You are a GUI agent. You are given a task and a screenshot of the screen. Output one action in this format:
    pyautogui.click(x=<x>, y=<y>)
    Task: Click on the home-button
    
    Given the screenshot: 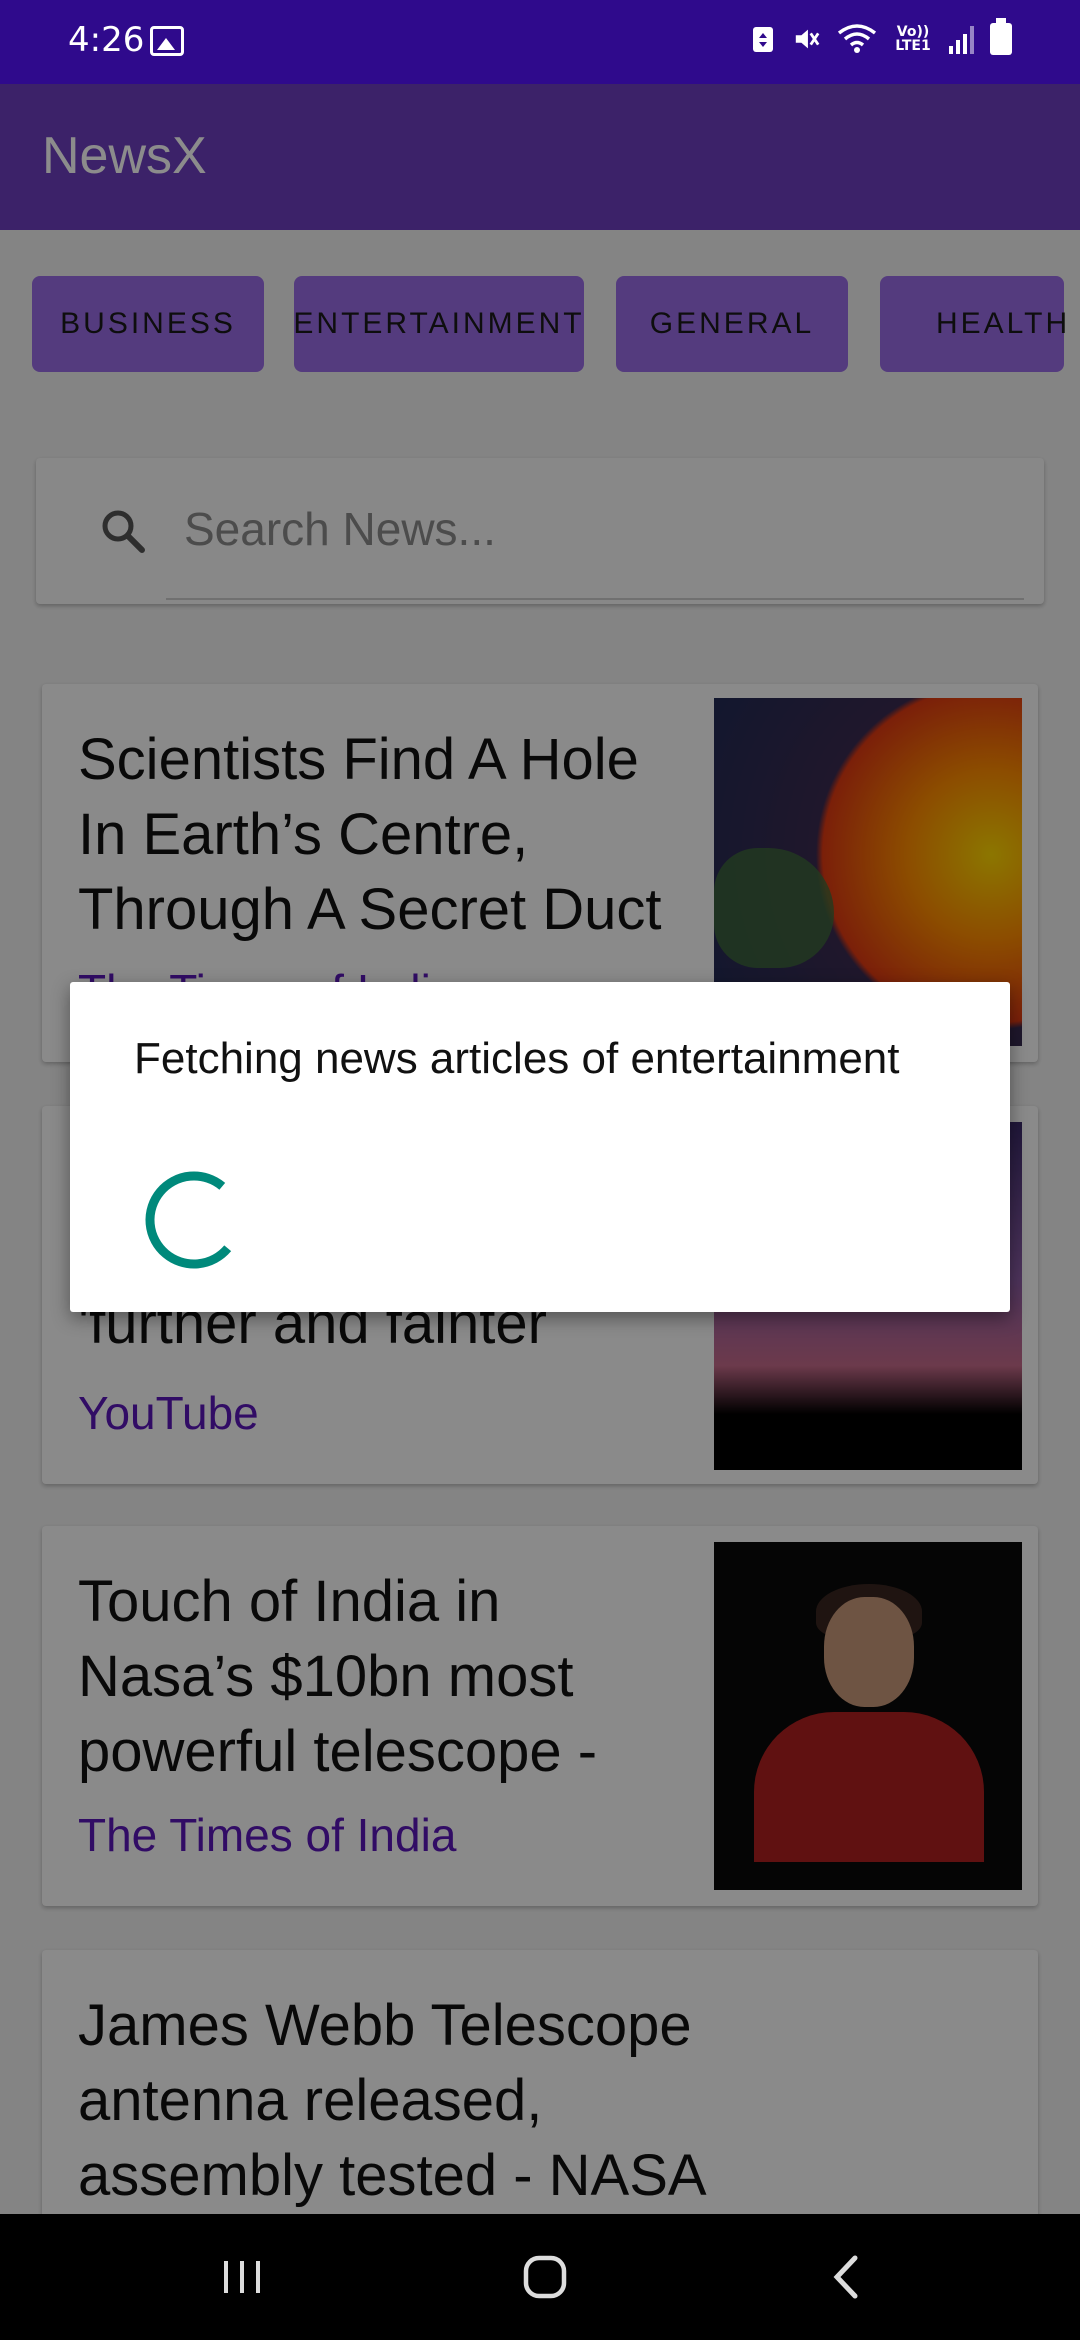 What is the action you would take?
    pyautogui.click(x=545, y=2277)
    